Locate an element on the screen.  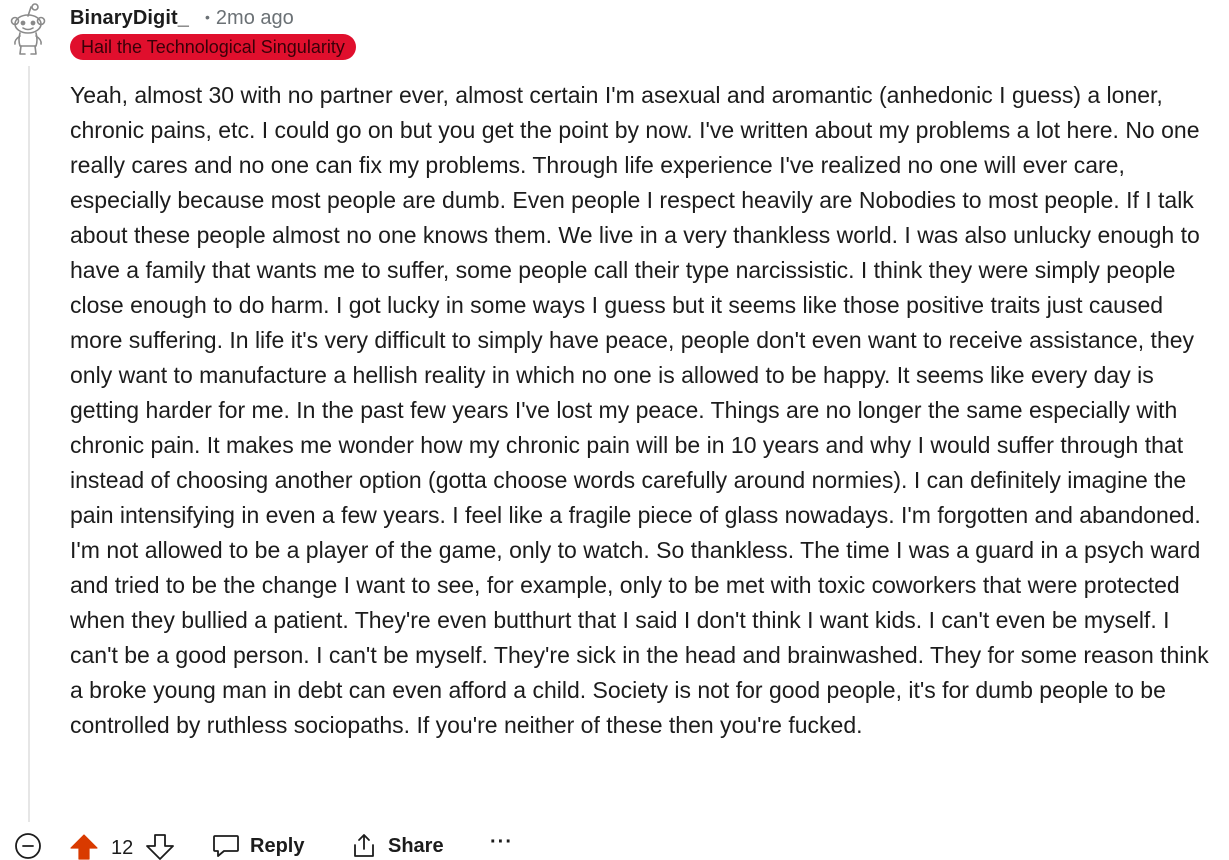
share-label: Share is located at coordinates (416, 845).